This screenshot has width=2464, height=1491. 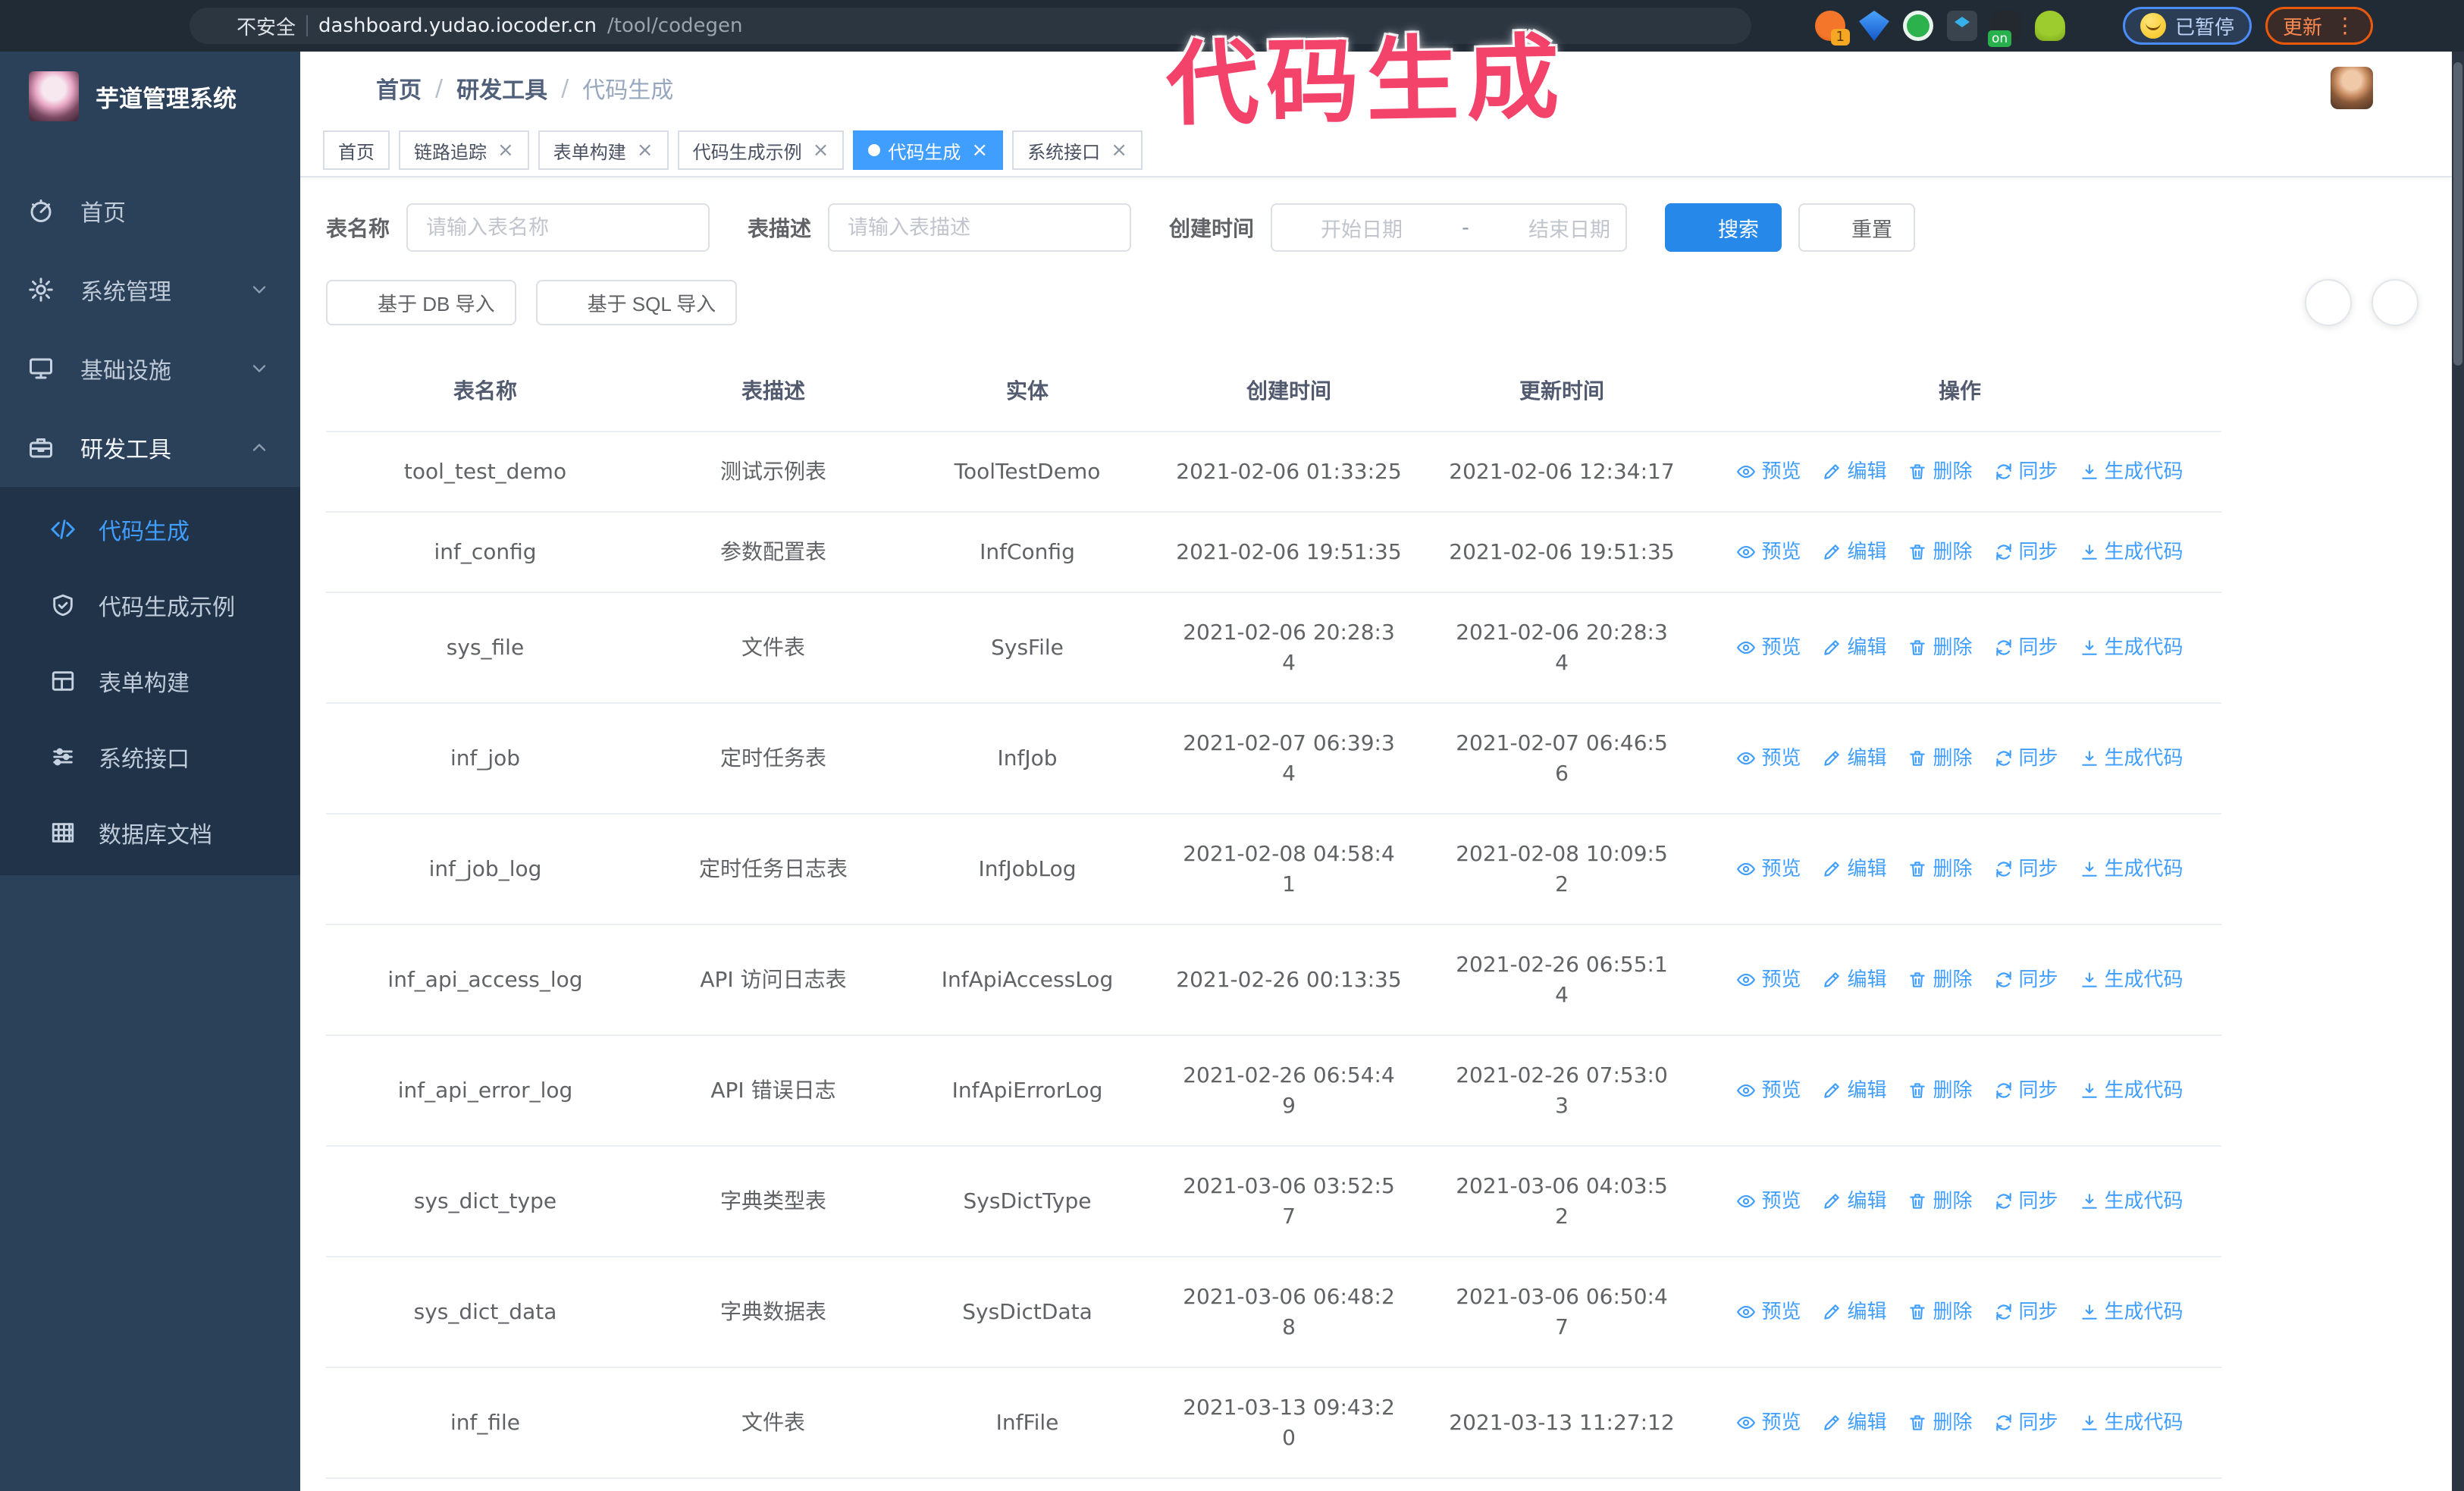 What do you see at coordinates (1077, 150) in the screenshot?
I see `tab-系统接口: 系统接口 ×` at bounding box center [1077, 150].